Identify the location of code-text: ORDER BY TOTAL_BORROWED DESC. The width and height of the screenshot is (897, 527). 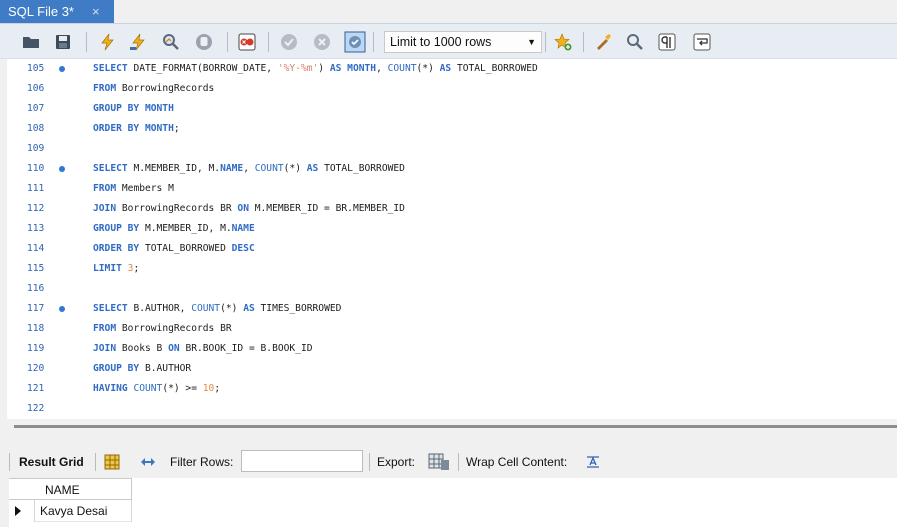
(174, 248).